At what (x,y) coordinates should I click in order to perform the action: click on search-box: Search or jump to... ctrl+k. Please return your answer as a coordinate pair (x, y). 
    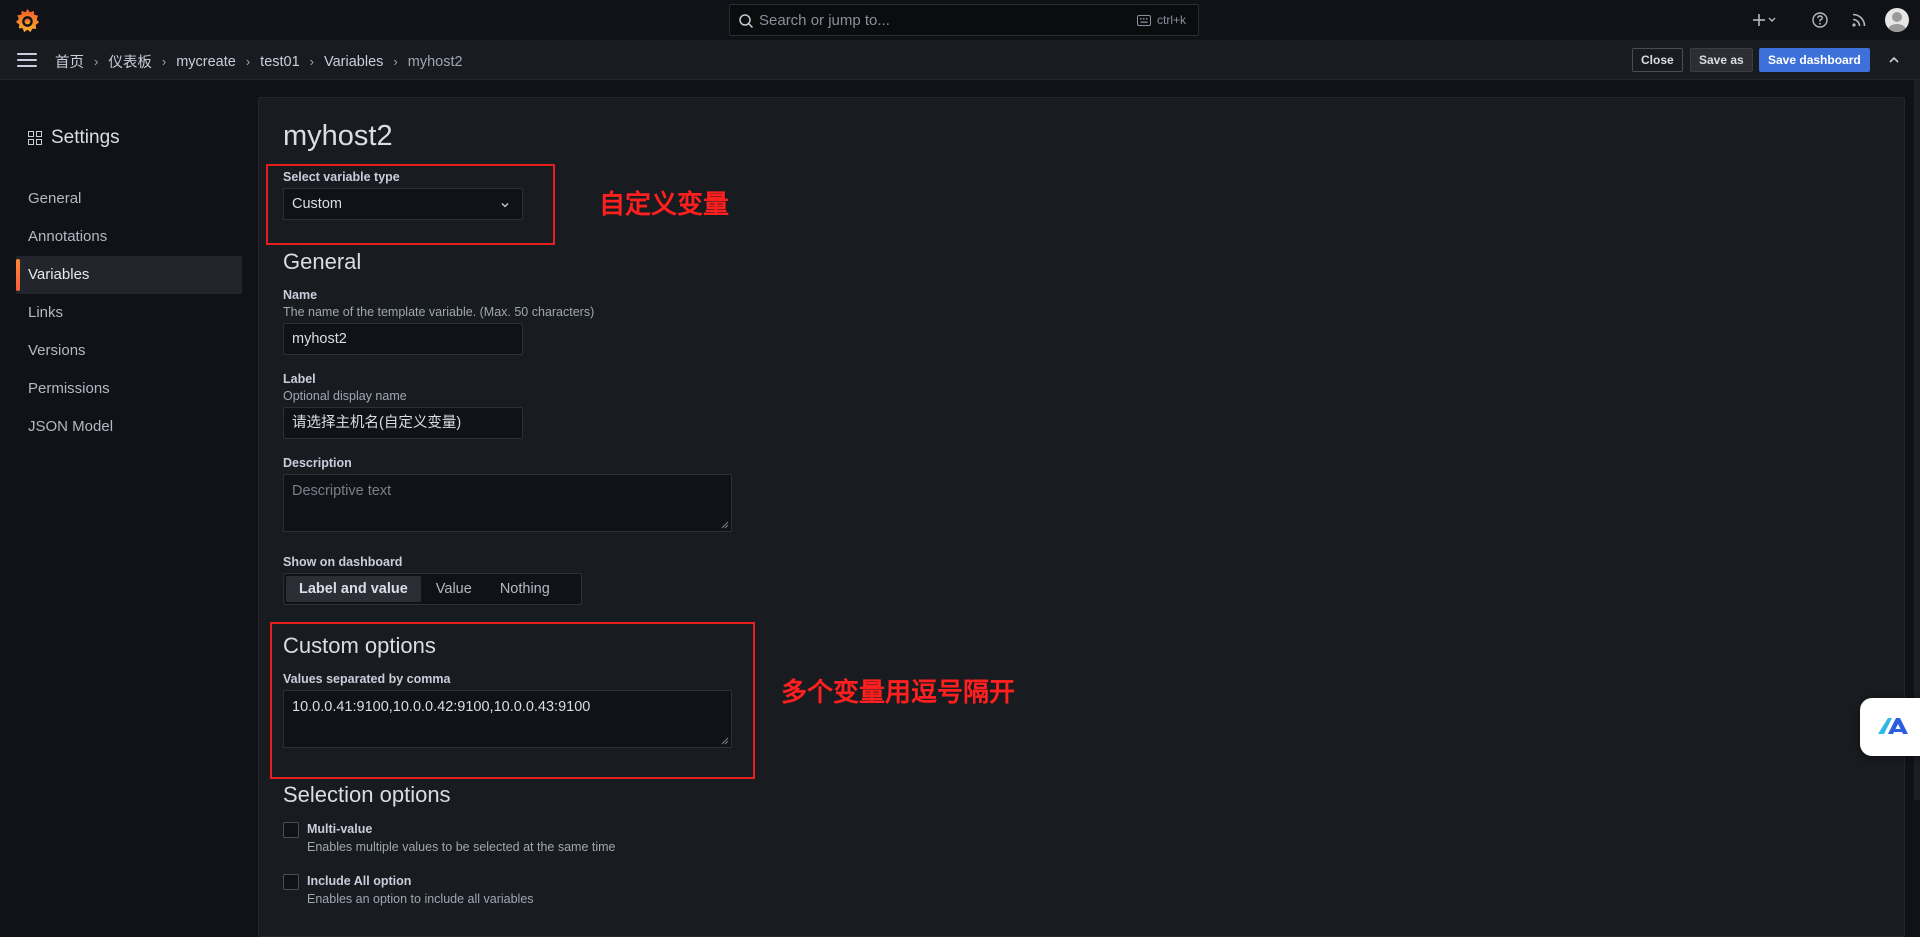
    Looking at the image, I should click on (964, 20).